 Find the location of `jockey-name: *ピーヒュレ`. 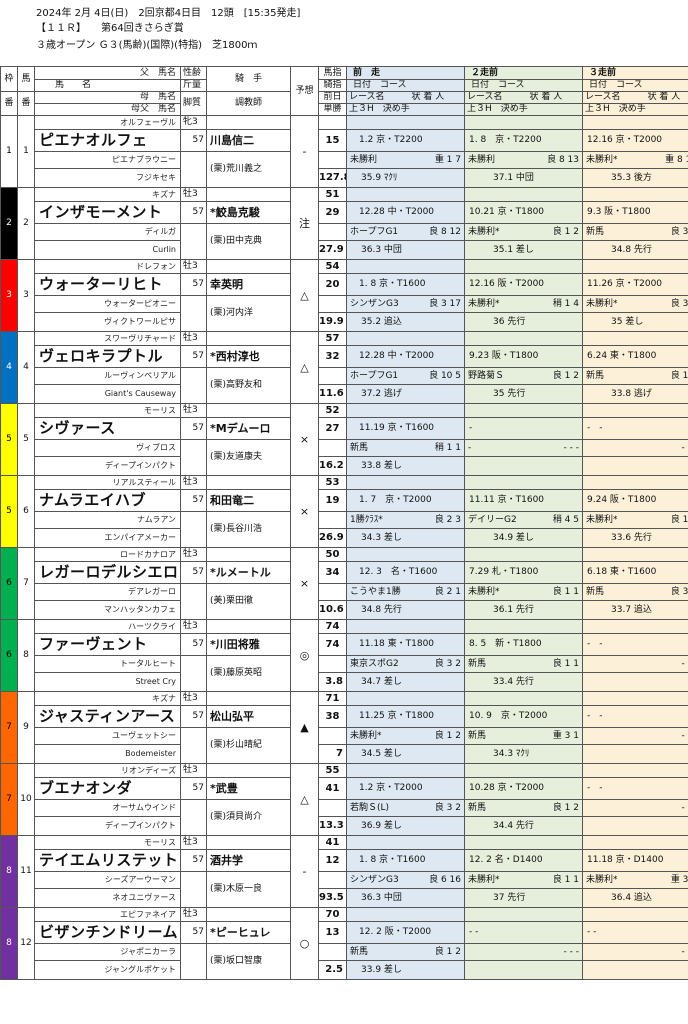

jockey-name: *ピーヒュレ is located at coordinates (248, 932).